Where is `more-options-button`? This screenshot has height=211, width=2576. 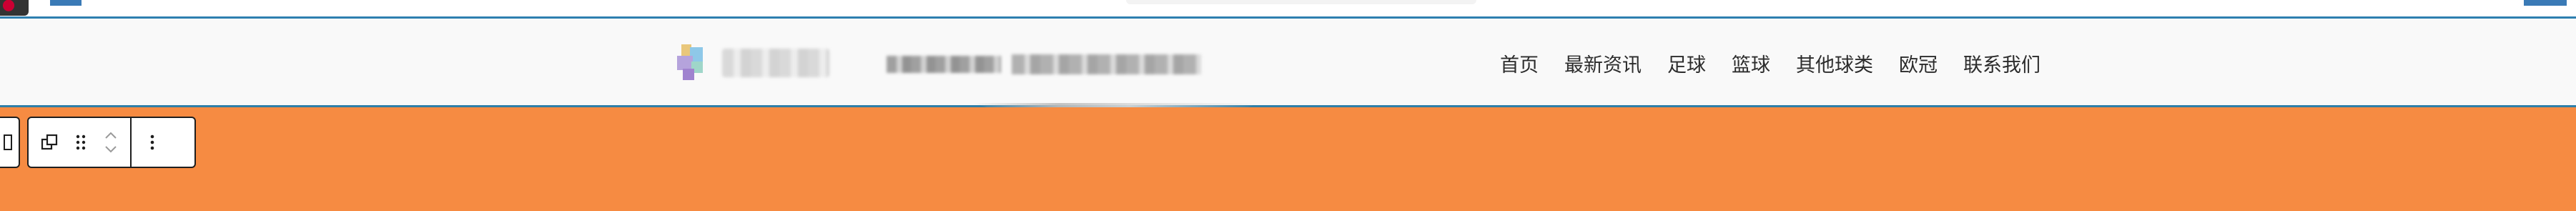
more-options-button is located at coordinates (152, 142).